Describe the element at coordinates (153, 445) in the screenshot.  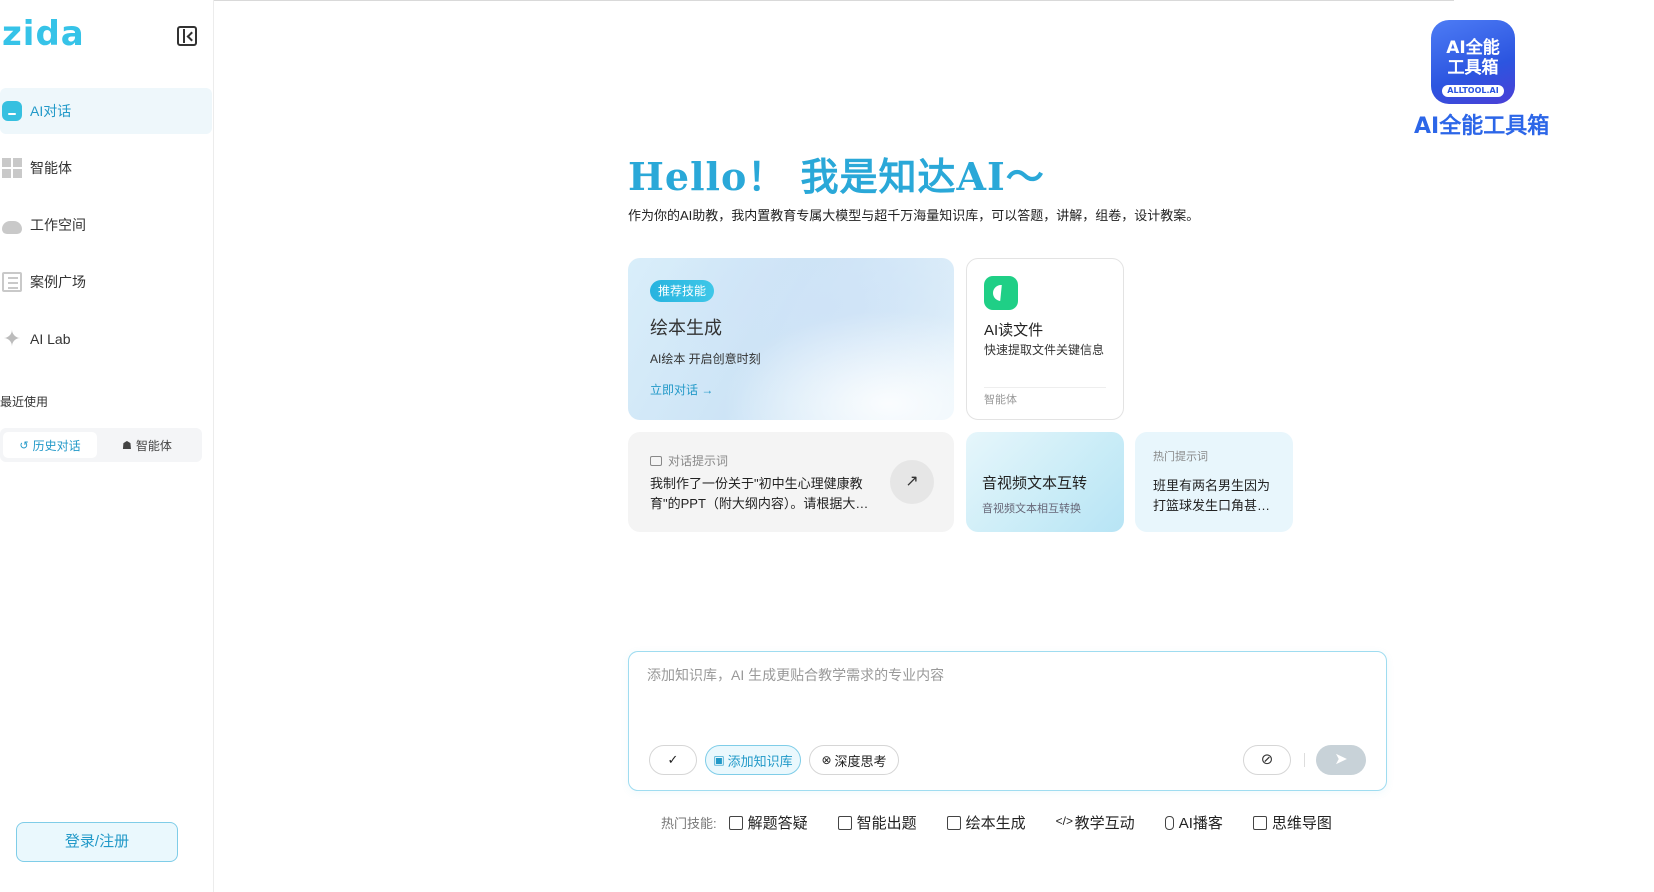
I see `tab-label: 智能体` at that location.